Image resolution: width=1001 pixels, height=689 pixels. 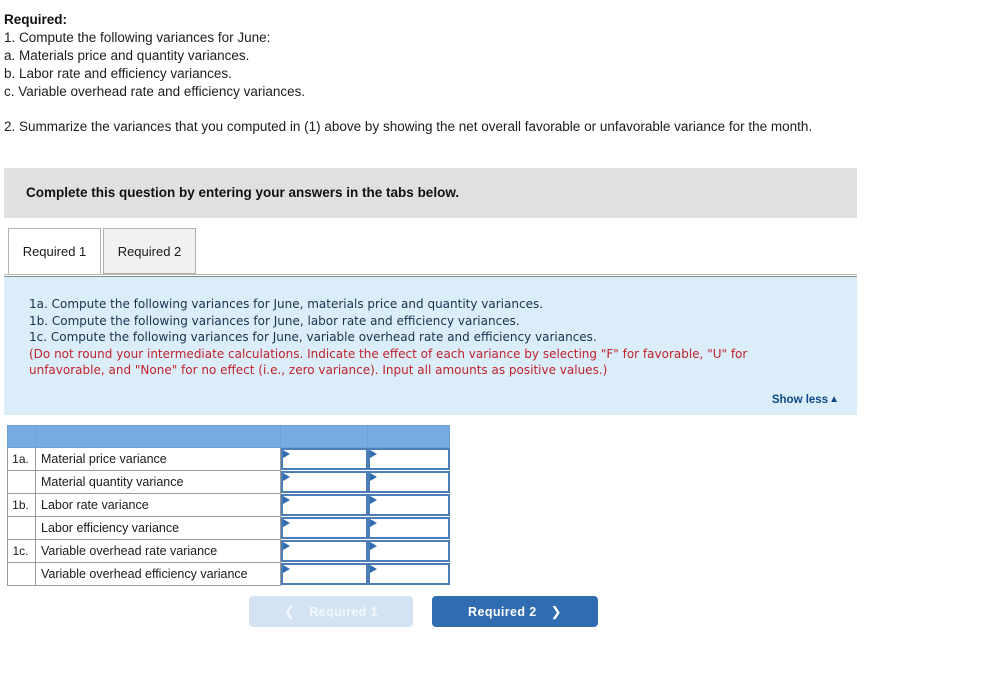 I want to click on table-row: Material quantity variance, so click(x=228, y=482).